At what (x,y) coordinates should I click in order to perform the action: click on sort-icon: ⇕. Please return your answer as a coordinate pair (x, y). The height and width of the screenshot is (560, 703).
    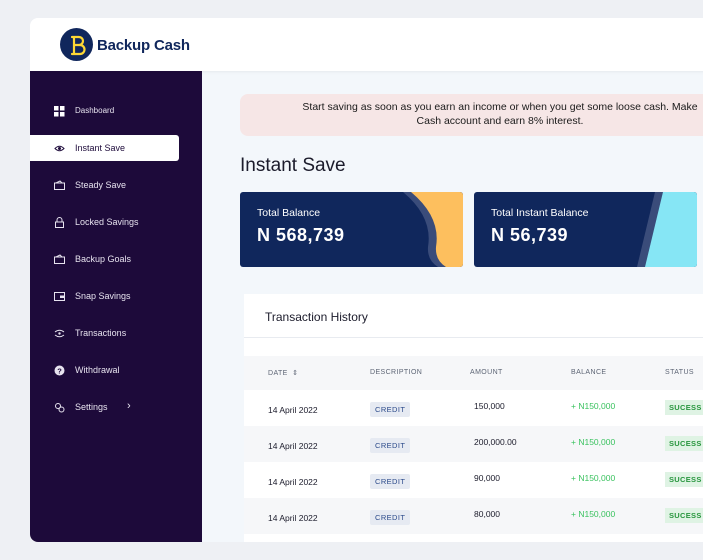
    Looking at the image, I should click on (295, 373).